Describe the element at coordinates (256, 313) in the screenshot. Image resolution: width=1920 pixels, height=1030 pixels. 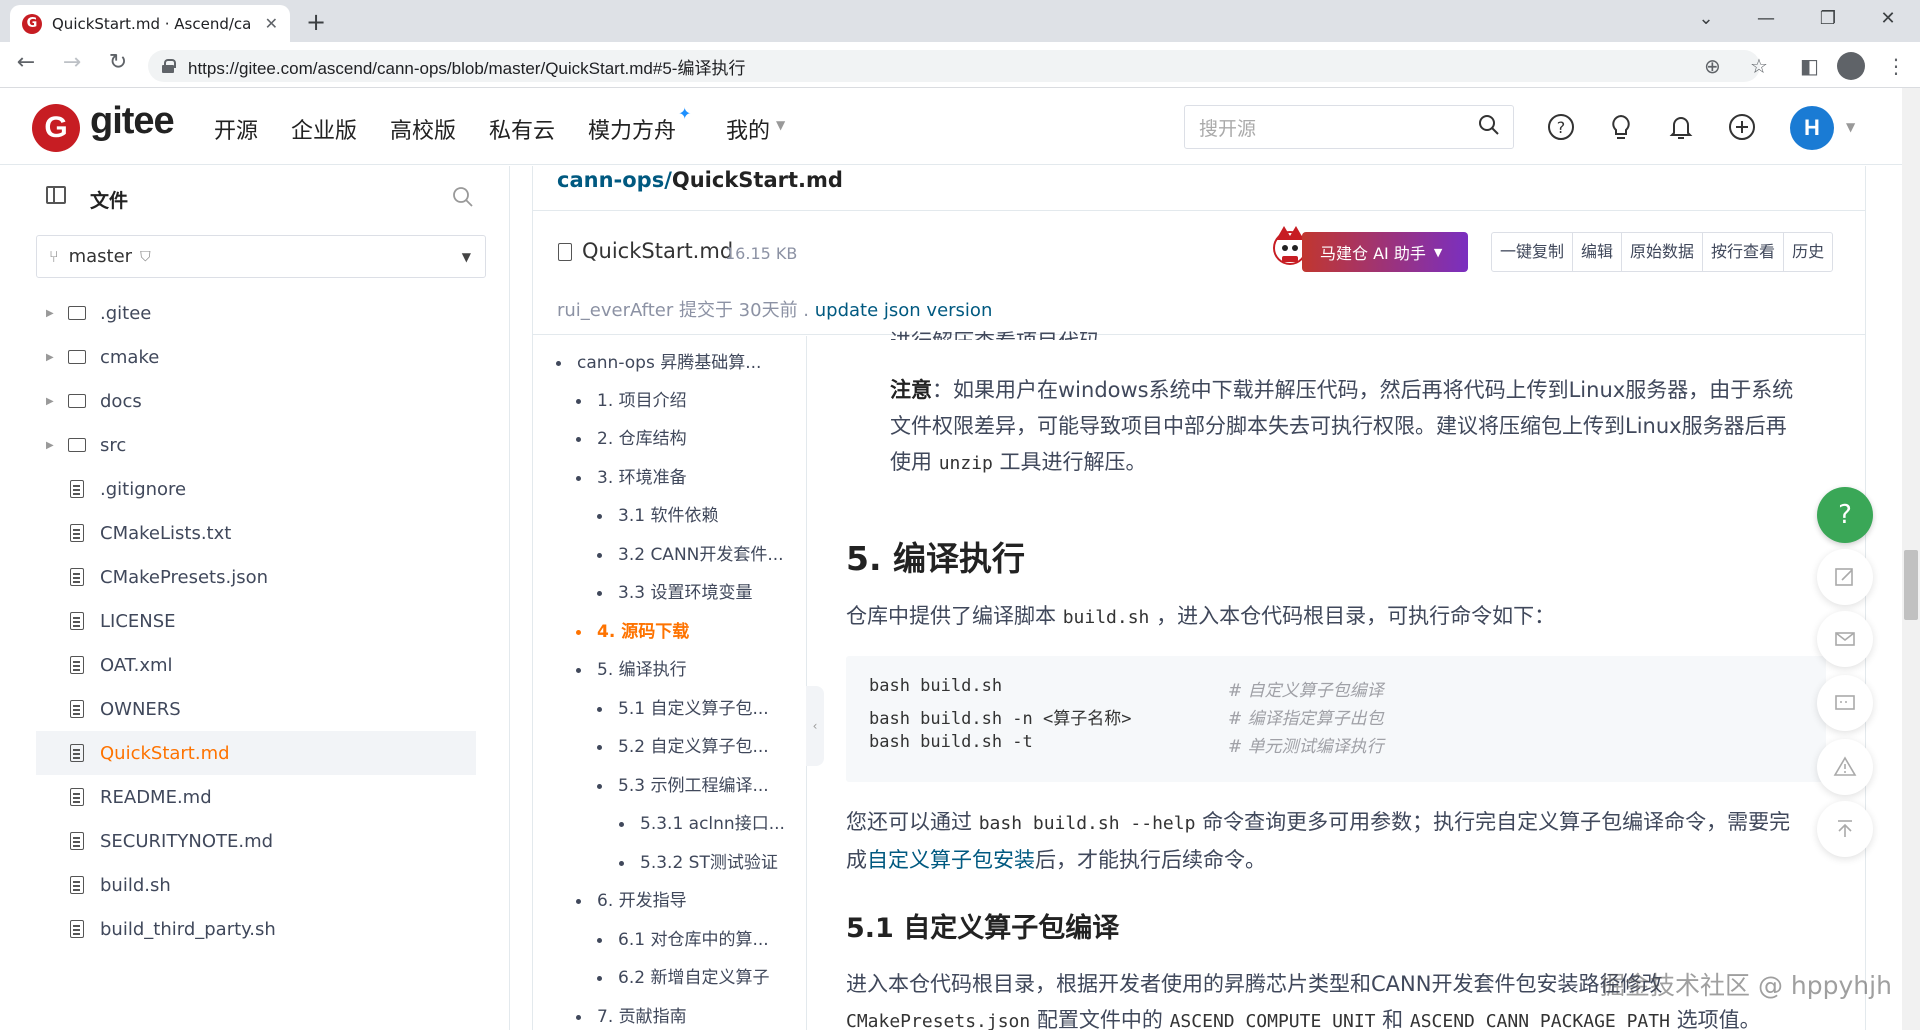
I see `tree-folder-gitee: ▶ .gitee` at that location.